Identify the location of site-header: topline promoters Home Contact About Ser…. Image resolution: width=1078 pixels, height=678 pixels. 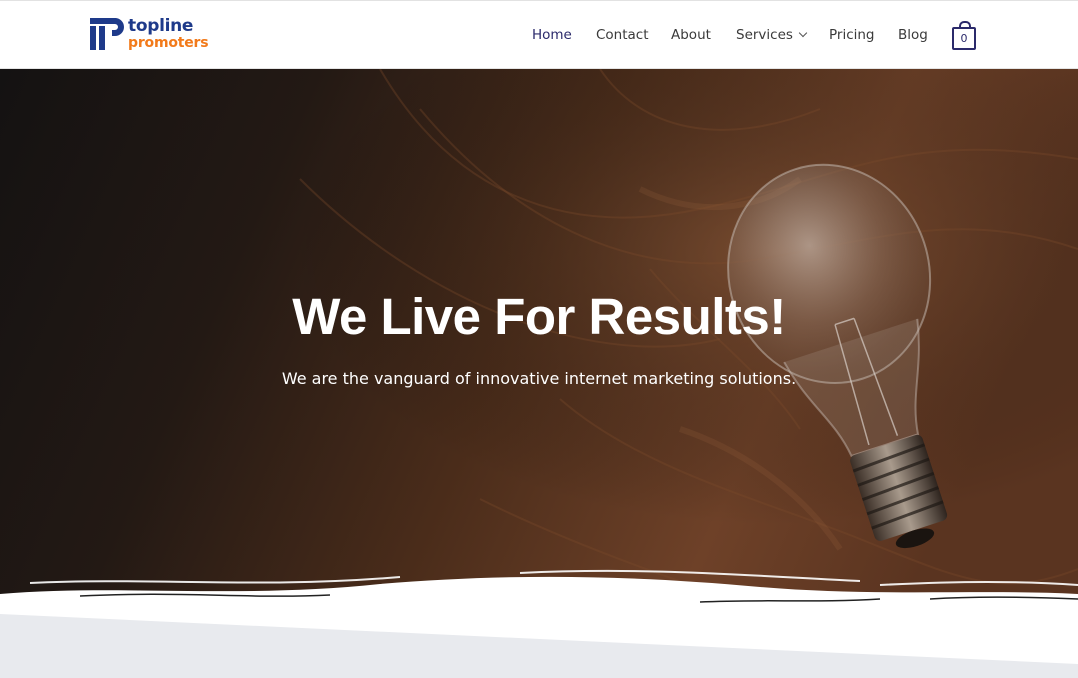
(539, 35).